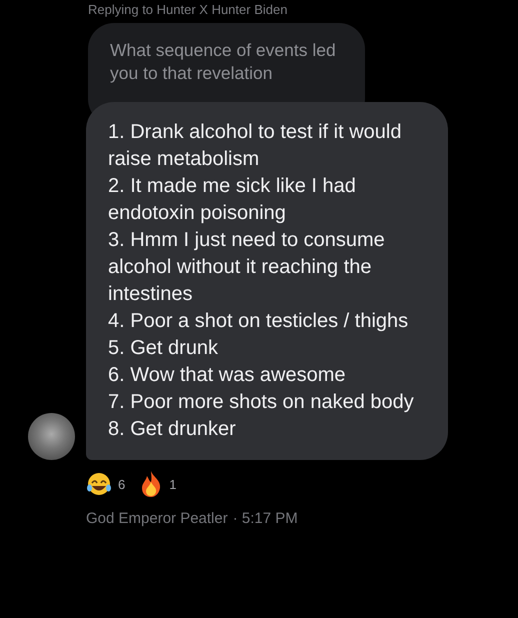 The height and width of the screenshot is (618, 518). What do you see at coordinates (51, 436) in the screenshot?
I see `avatar` at bounding box center [51, 436].